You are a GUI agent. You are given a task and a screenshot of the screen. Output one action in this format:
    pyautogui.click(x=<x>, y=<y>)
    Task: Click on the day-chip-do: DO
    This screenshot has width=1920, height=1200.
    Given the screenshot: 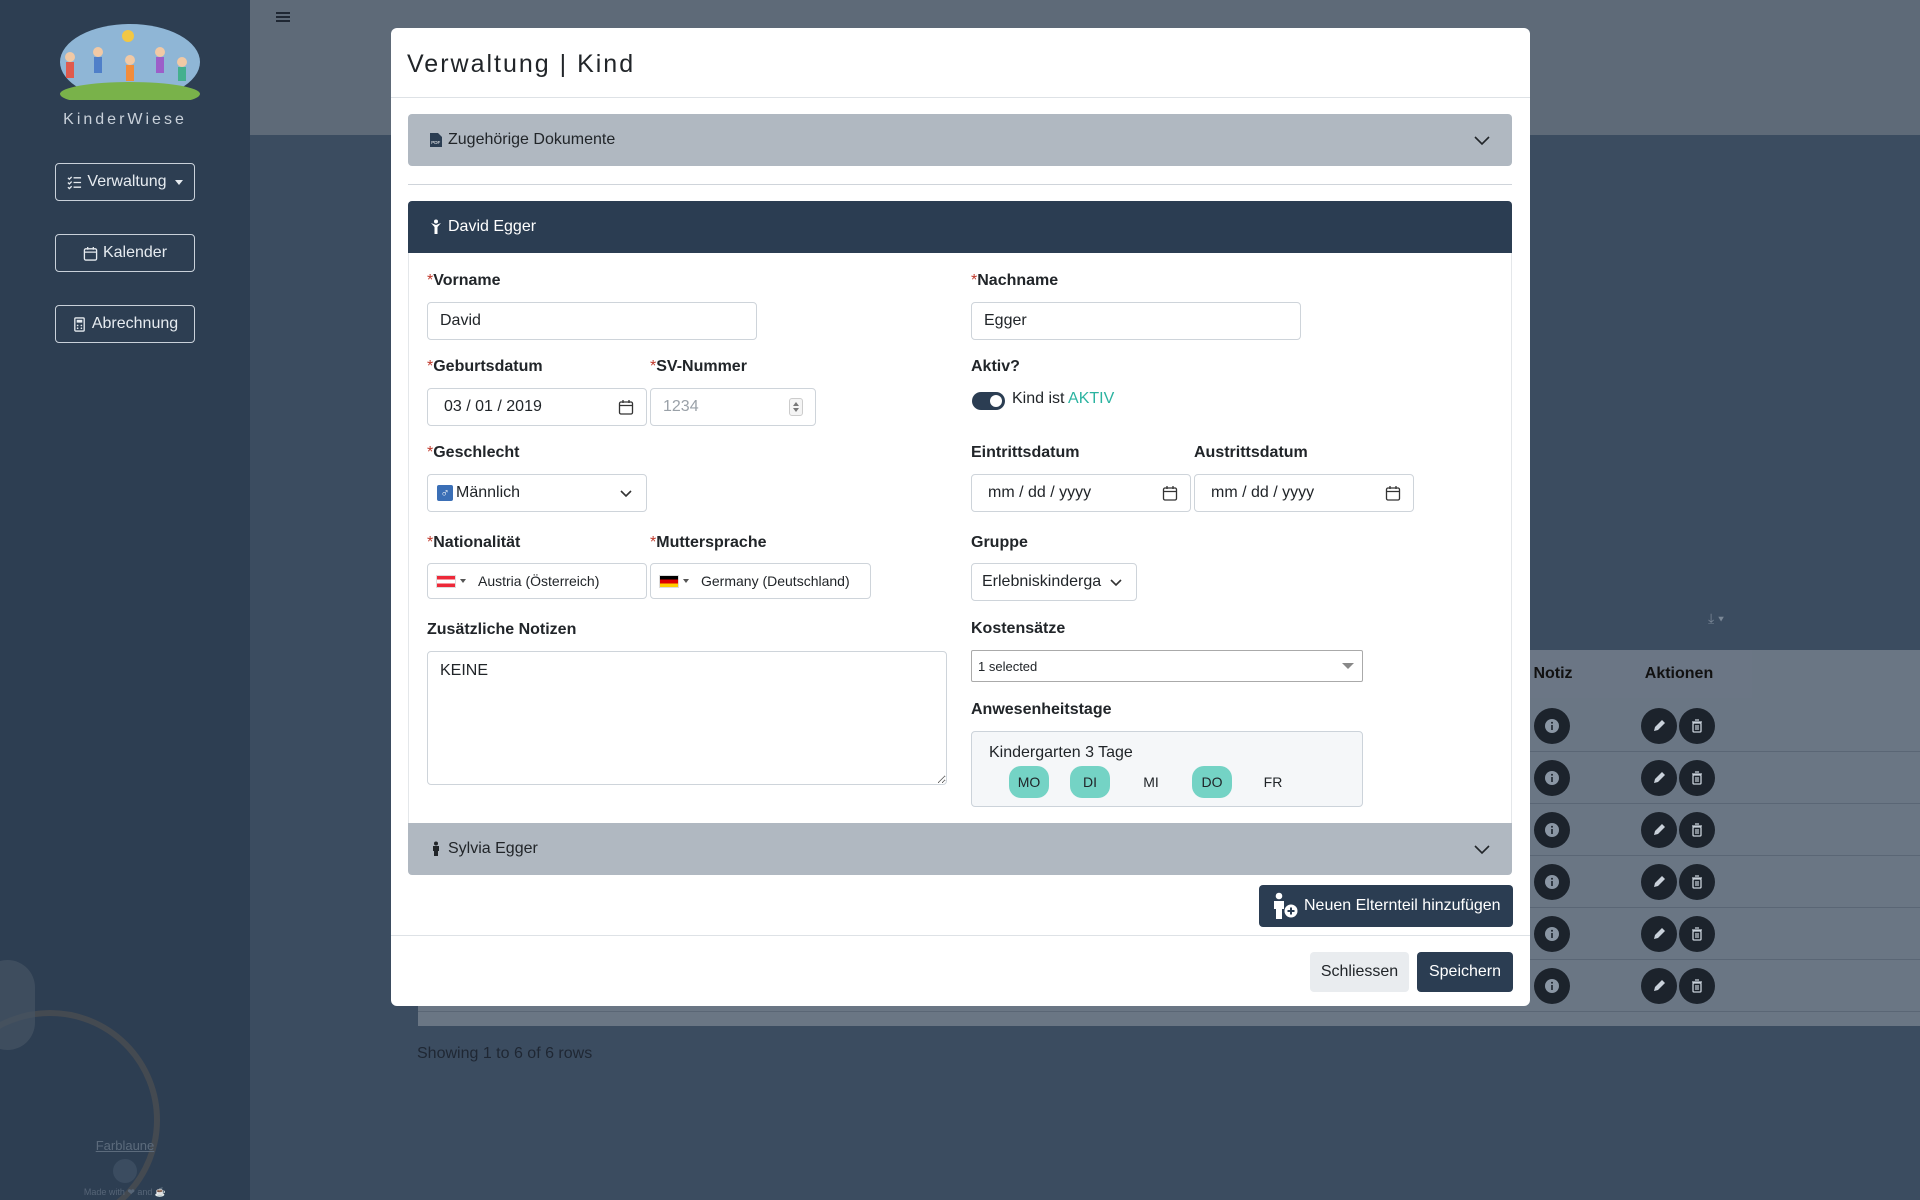 What is the action you would take?
    pyautogui.click(x=1212, y=782)
    